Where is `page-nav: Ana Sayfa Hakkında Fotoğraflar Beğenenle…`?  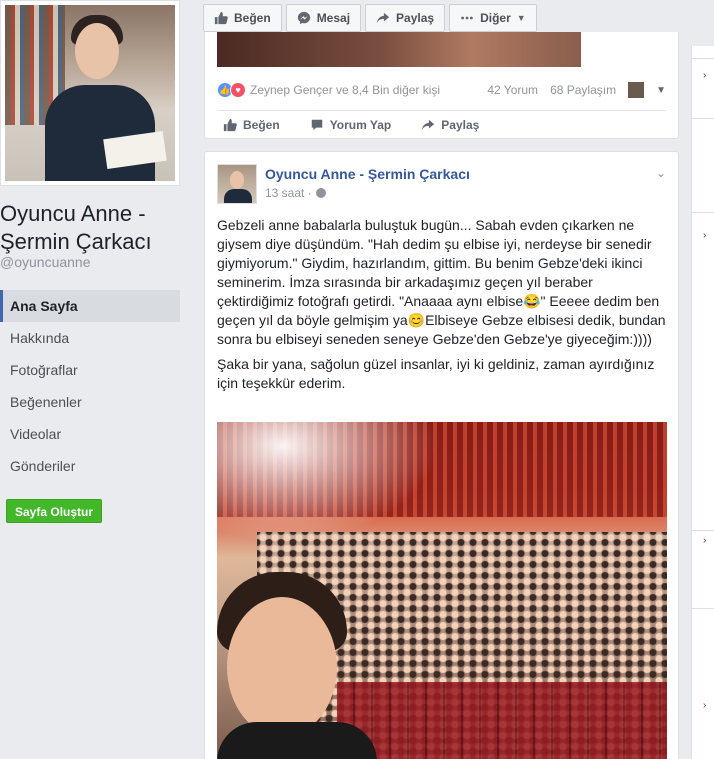 page-nav: Ana Sayfa Hakkında Fotoğraflar Beğenenle… is located at coordinates (90, 386).